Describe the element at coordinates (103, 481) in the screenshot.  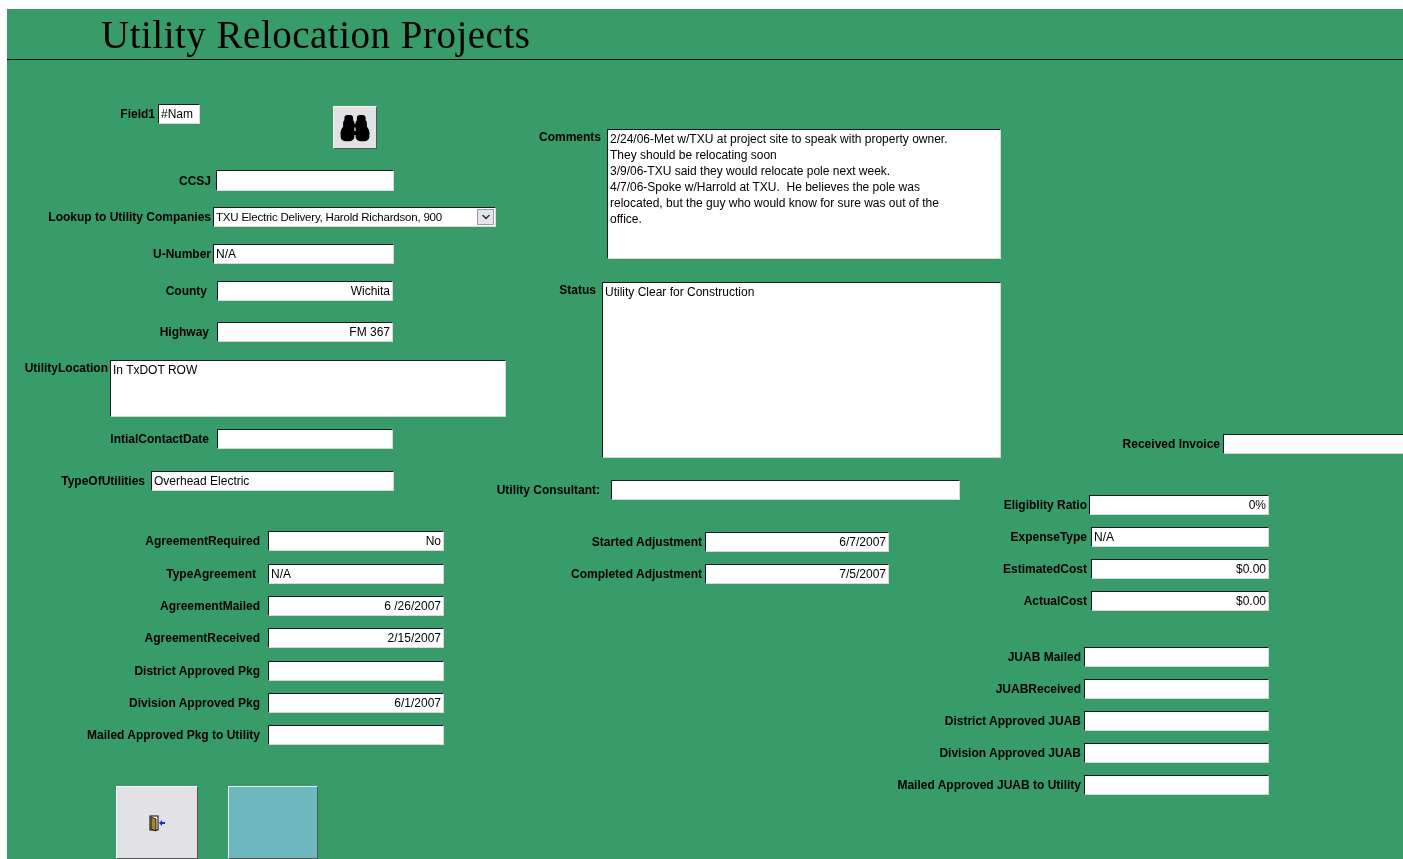
I see `field-label: TypeOfUtilities` at that location.